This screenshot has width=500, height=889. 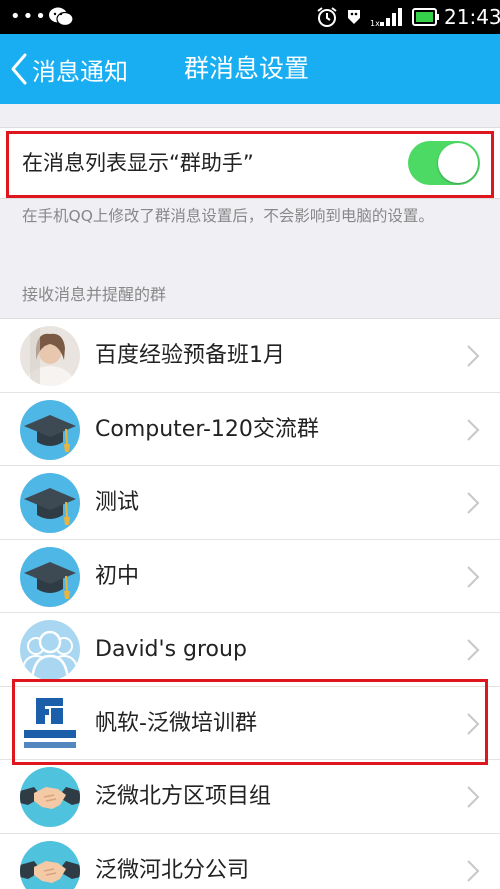 I want to click on group-name: 泛微河北分公司, so click(x=172, y=870).